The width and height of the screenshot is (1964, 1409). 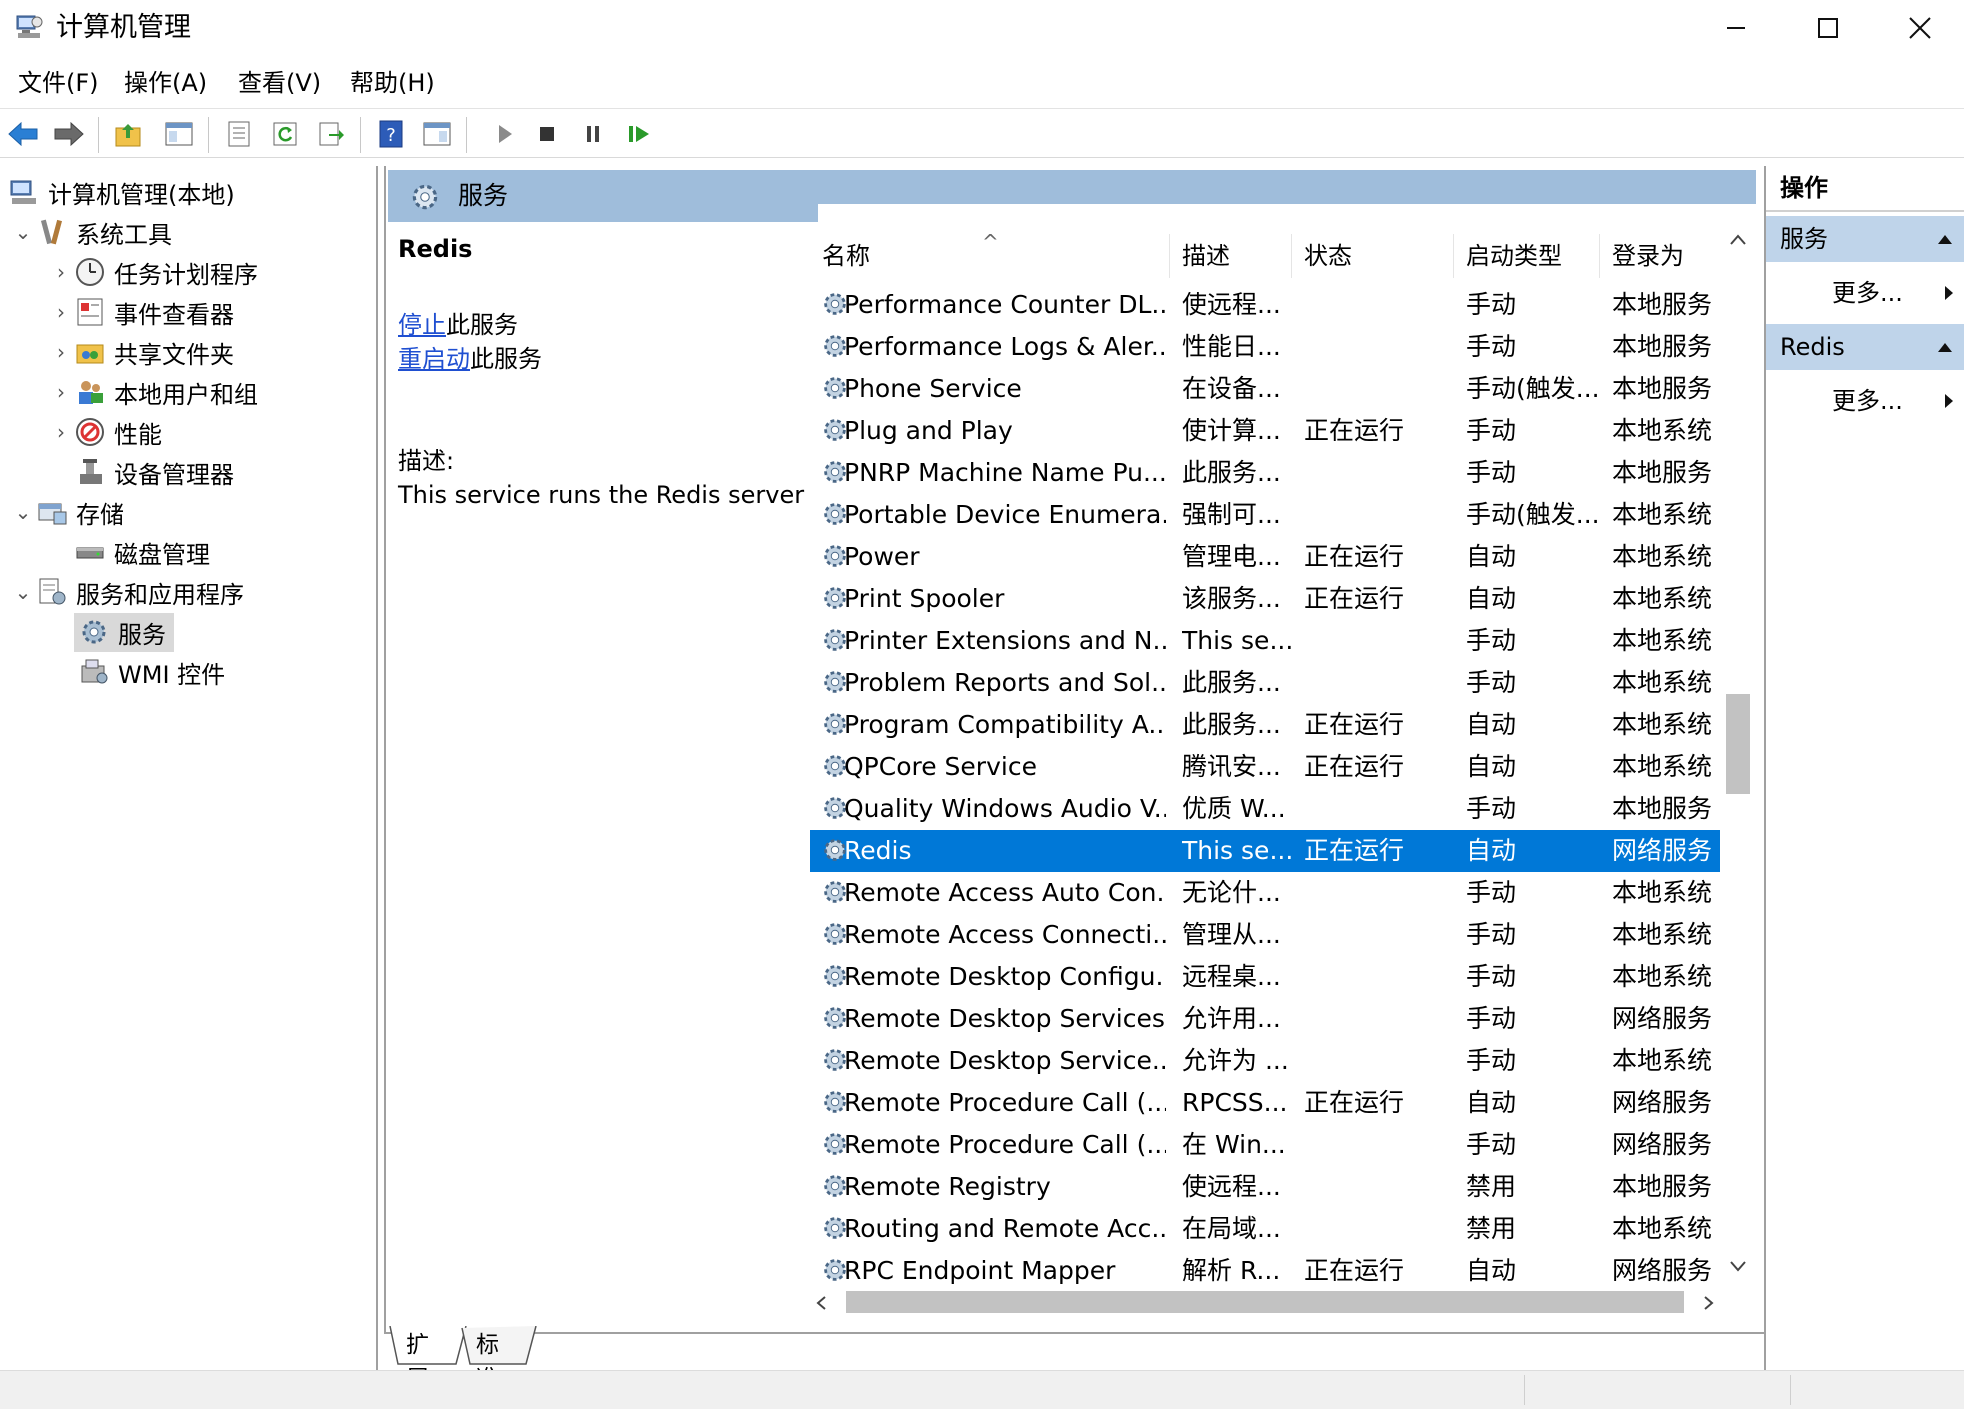 I want to click on menu-view: 查看(V), so click(x=279, y=83).